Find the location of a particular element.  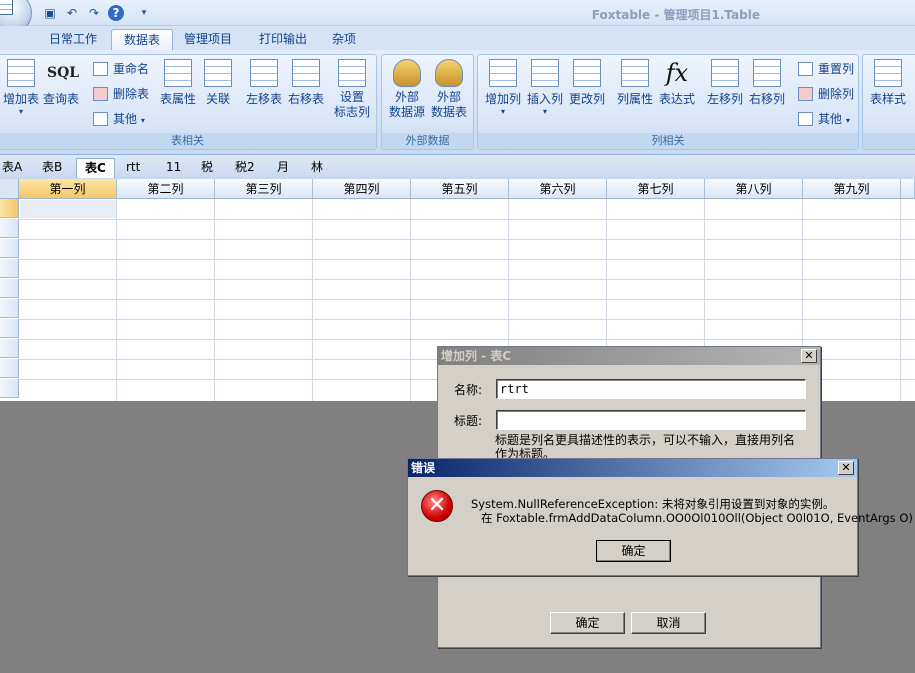

rename-table-button: 重命名 is located at coordinates (121, 69).